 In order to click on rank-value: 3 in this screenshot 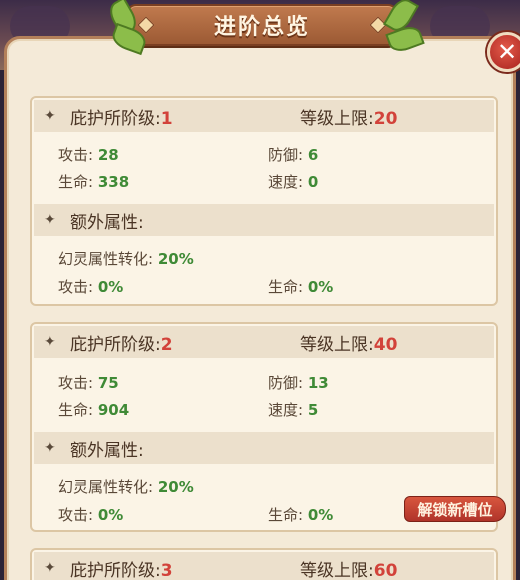, I will do `click(166, 570)`.